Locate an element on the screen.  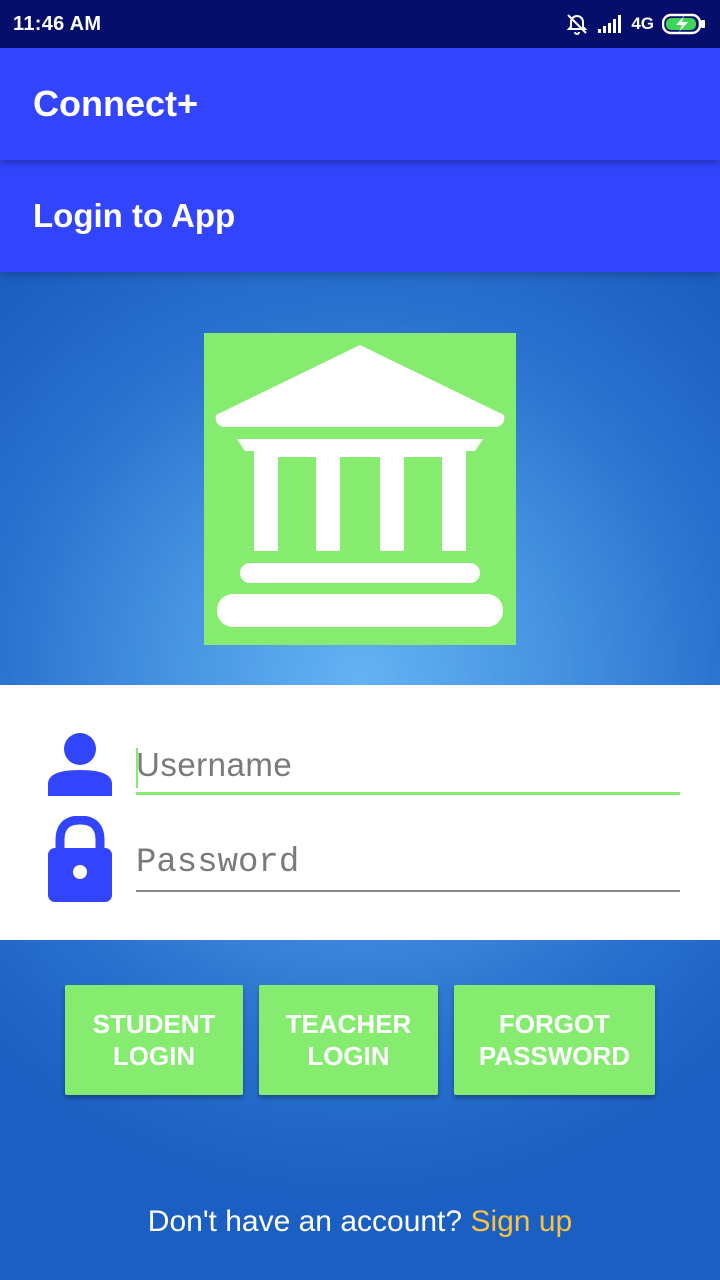
text-cursor is located at coordinates (137, 768).